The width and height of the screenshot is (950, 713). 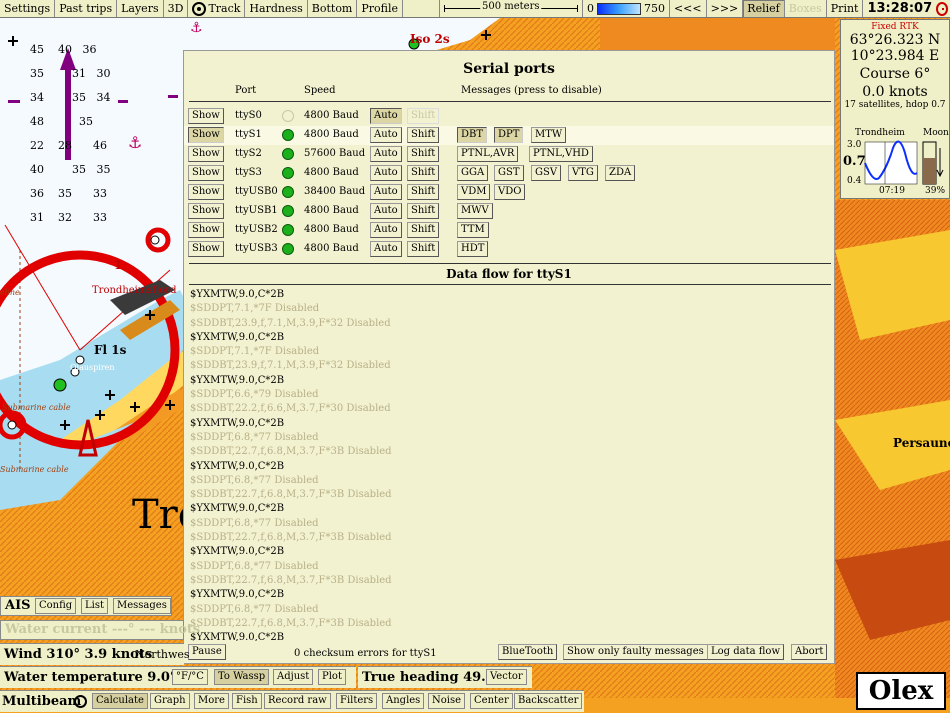 I want to click on message-button: DPT, so click(x=509, y=135).